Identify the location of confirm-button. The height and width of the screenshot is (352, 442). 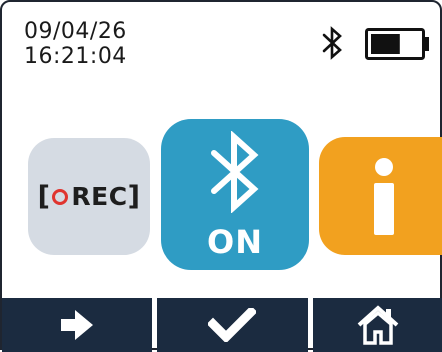
(232, 325).